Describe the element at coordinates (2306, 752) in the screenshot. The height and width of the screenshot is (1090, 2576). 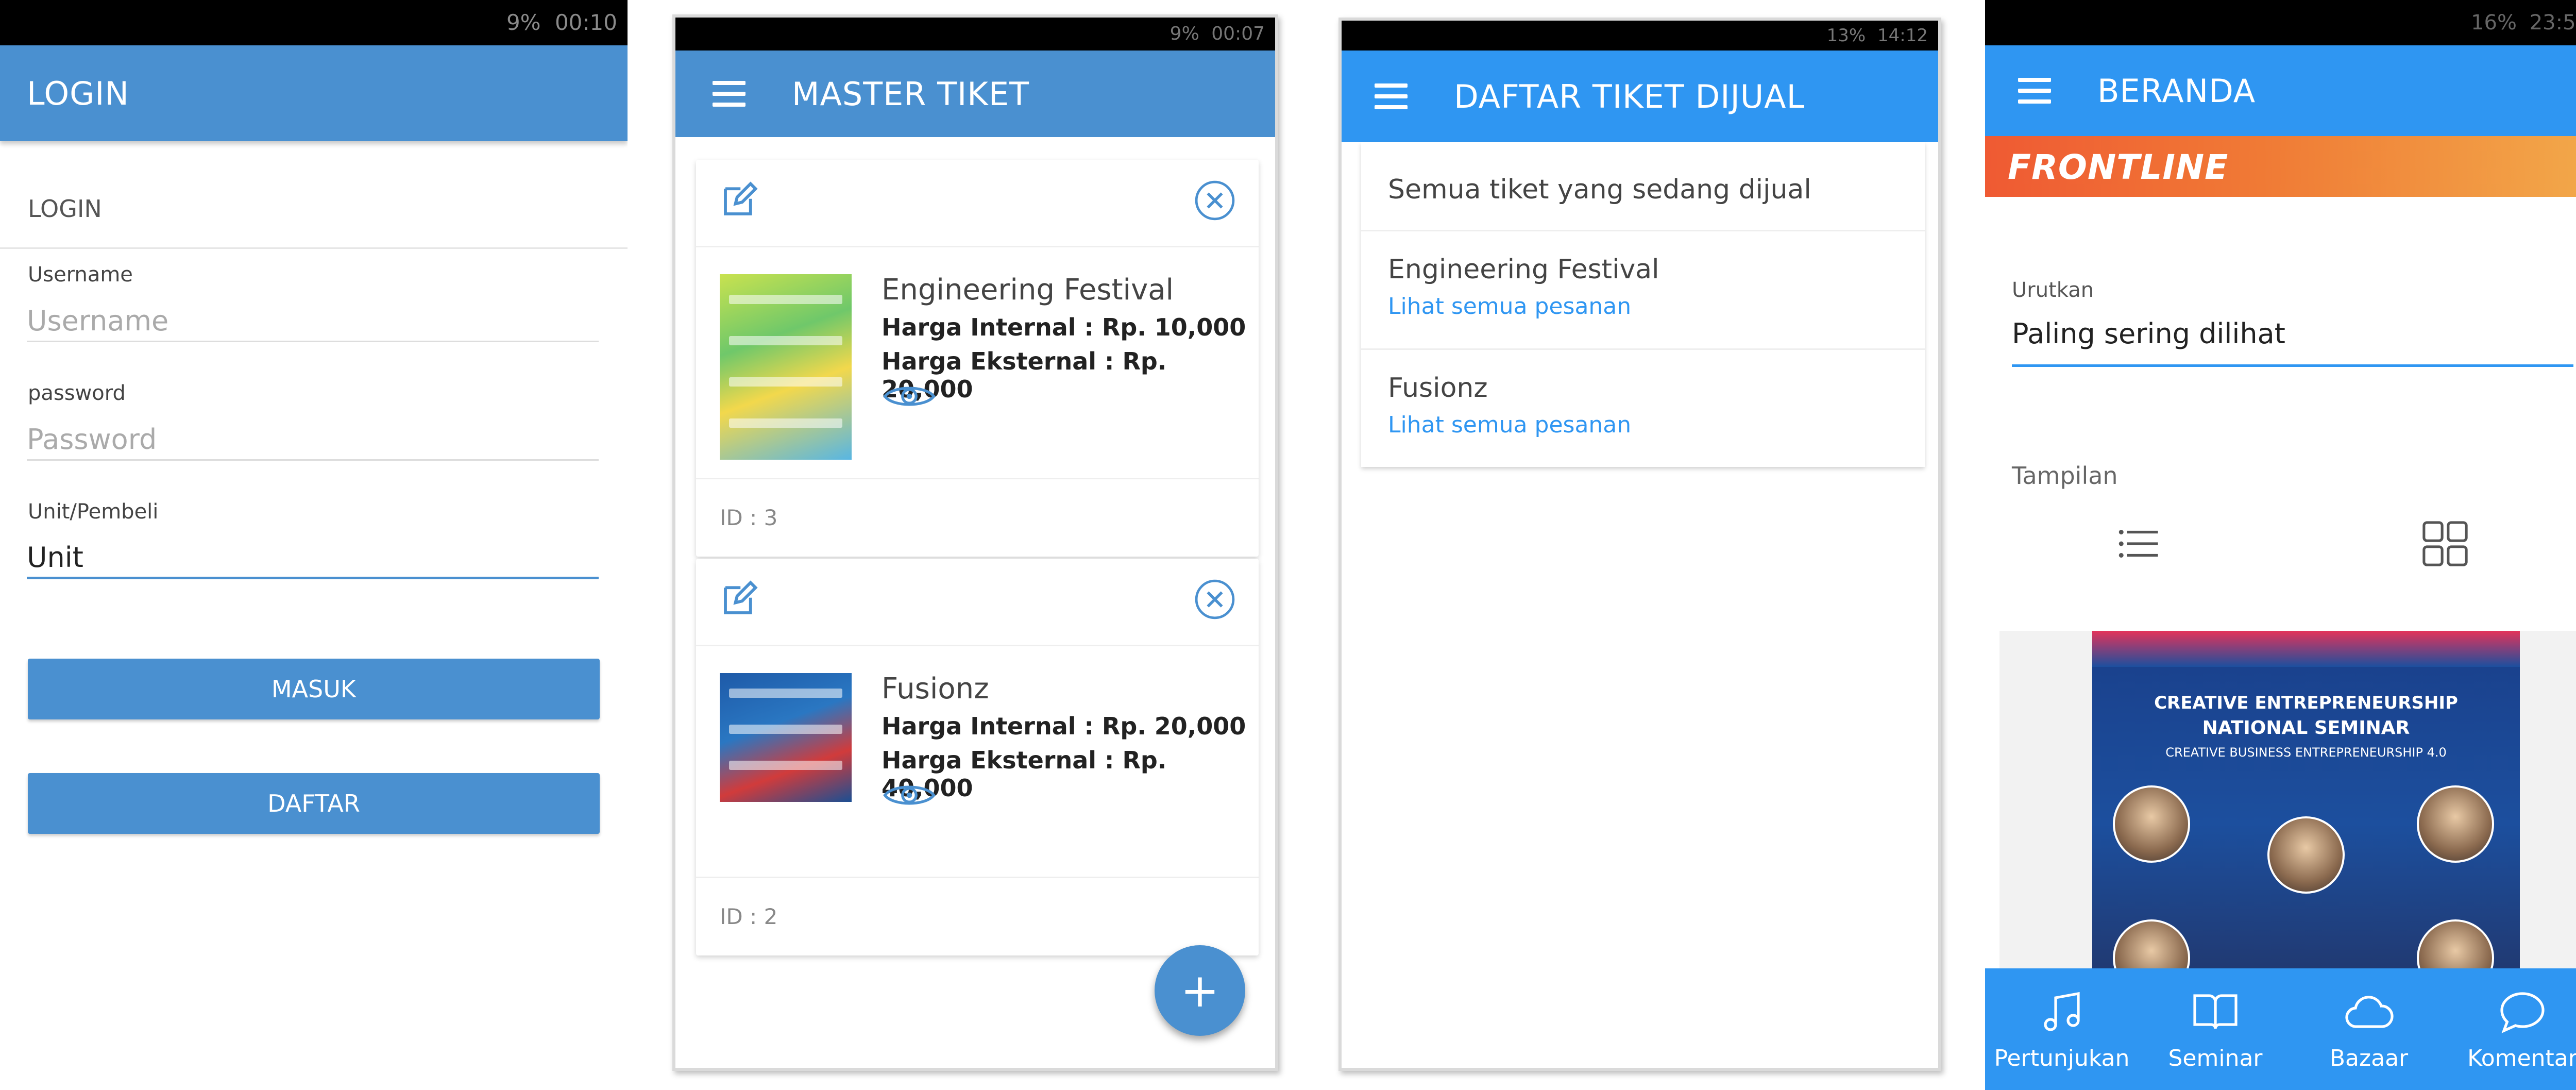
I see `poster-line-3: CREATIVE BUSINESS ENTREPRENEURSHIP 4.0` at that location.